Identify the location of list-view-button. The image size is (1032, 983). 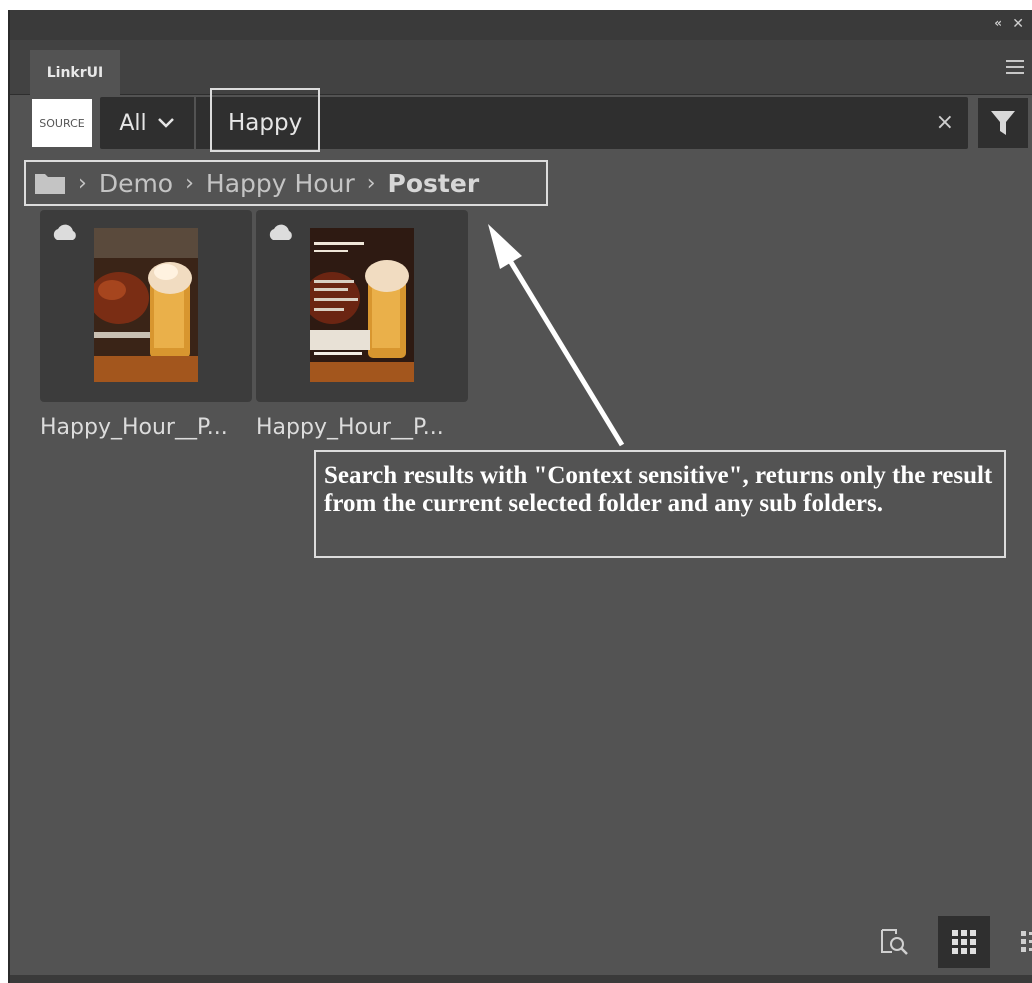
(1020, 942).